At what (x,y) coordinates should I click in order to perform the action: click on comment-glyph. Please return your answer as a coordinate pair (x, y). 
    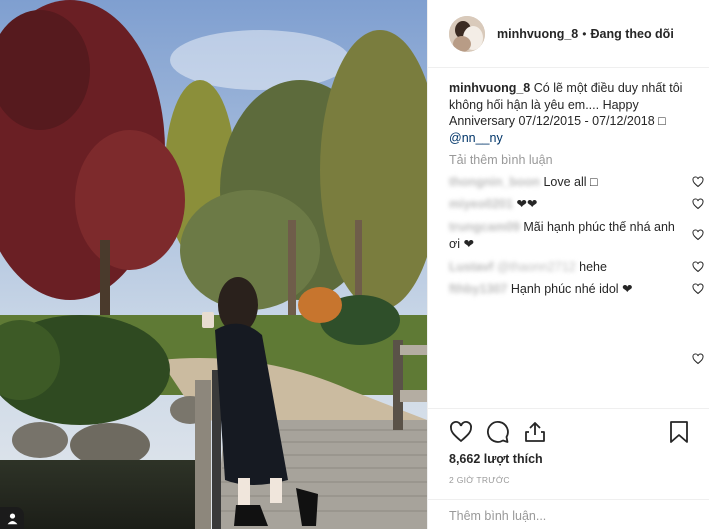
    Looking at the image, I should click on (498, 432).